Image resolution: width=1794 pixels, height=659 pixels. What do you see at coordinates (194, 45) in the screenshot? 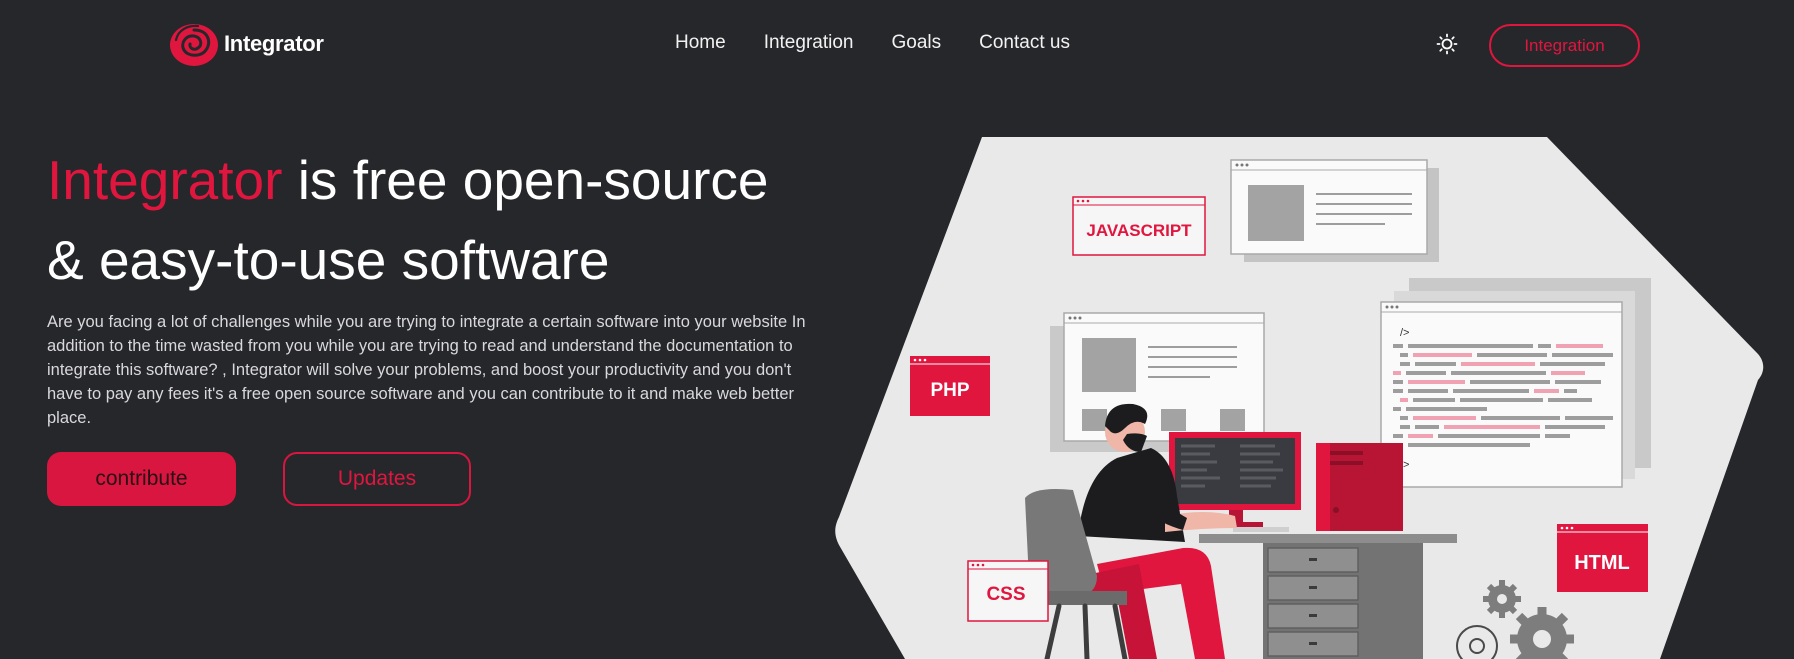
I see `swirl-logo-icon` at bounding box center [194, 45].